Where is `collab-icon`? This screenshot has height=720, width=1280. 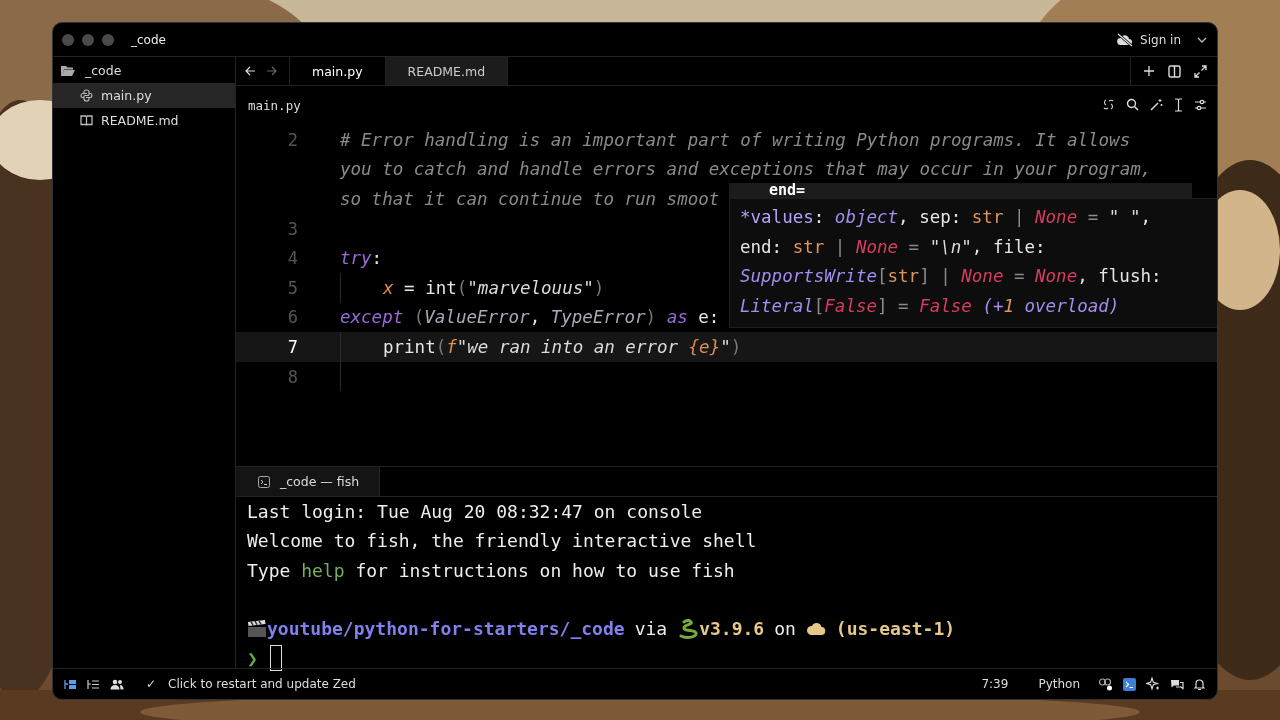
collab-icon is located at coordinates (1105, 684).